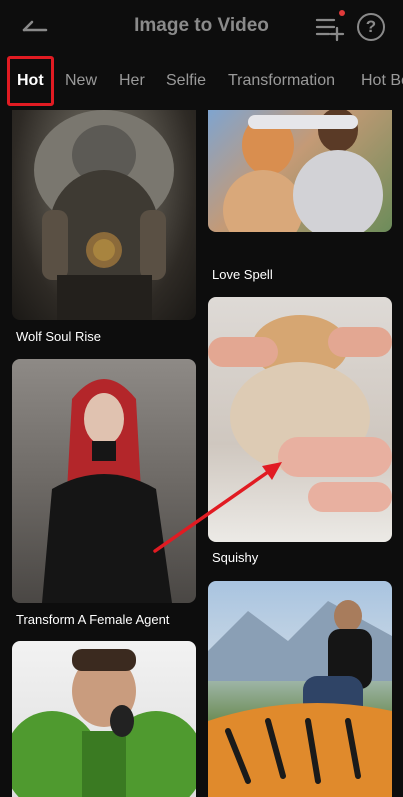 This screenshot has height=797, width=403. What do you see at coordinates (342, 13) in the screenshot?
I see `notification-dot` at bounding box center [342, 13].